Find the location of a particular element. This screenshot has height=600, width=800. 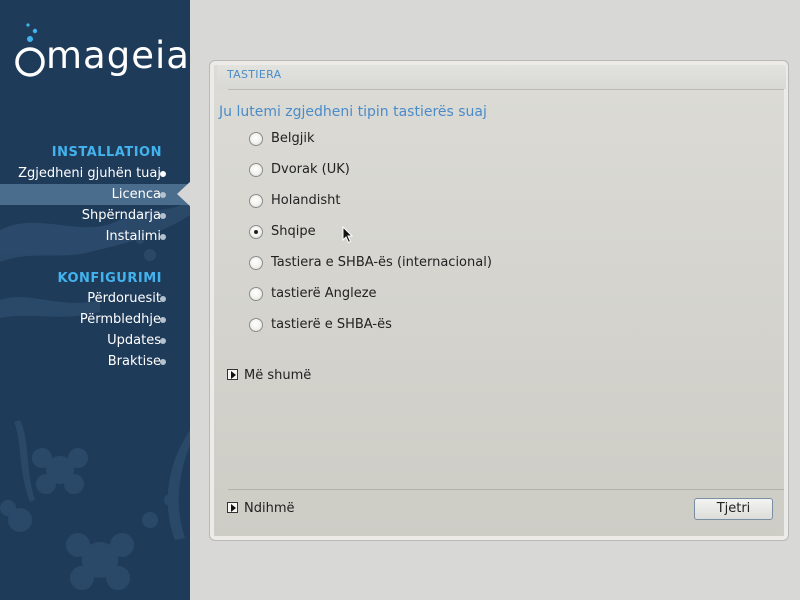

sidebar-item-label: Përmbledhje is located at coordinates (120, 319).